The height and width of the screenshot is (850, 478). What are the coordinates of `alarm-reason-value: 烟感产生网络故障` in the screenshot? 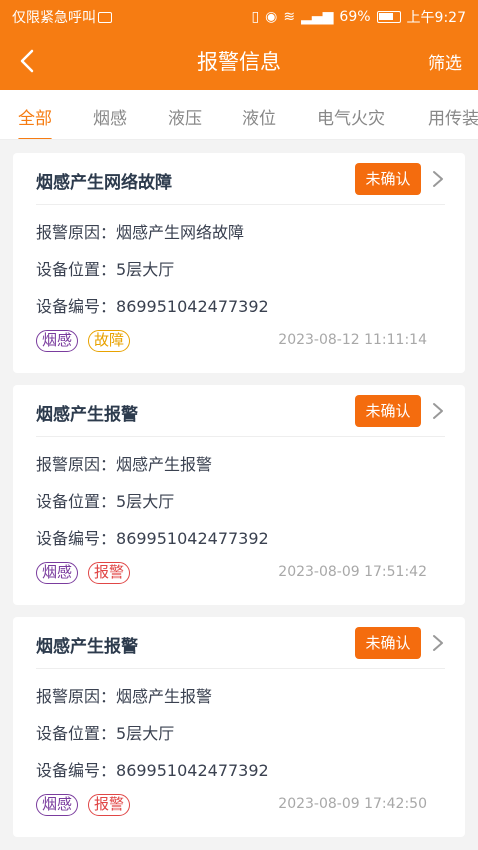 It's located at (180, 232).